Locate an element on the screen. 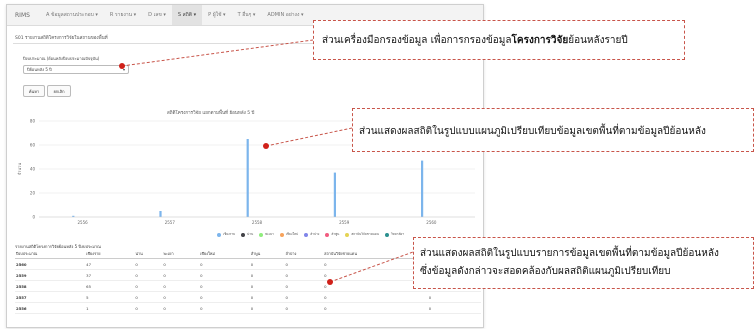 The width and height of the screenshot is (754, 329). row-year-cell: 2557 is located at coordinates (50, 297).